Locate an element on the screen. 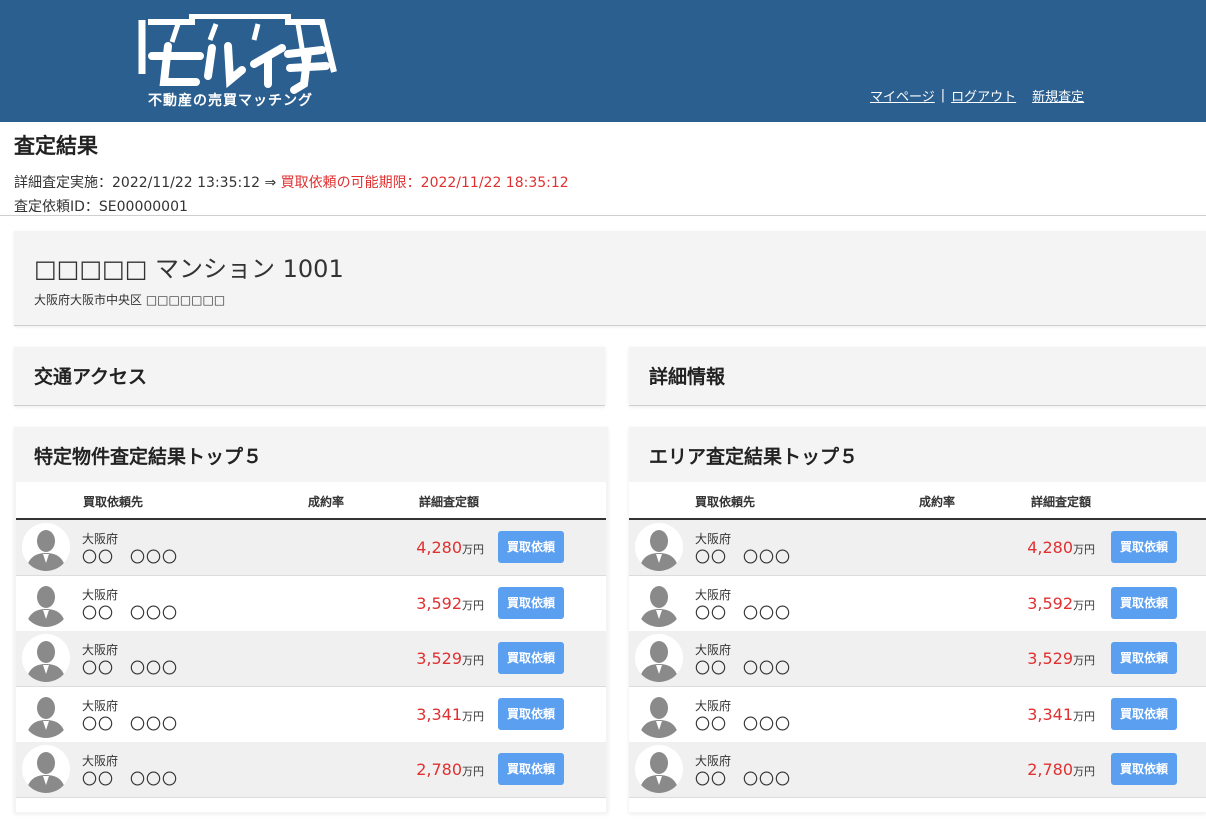 Image resolution: width=1206 pixels, height=830 pixels. property-name: □□□□□ マンション 1001 is located at coordinates (189, 269).